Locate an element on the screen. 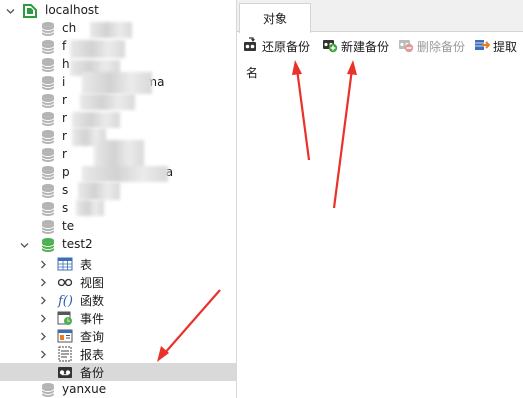 This screenshot has height=398, width=523. svg-text: f() is located at coordinates (65, 301).